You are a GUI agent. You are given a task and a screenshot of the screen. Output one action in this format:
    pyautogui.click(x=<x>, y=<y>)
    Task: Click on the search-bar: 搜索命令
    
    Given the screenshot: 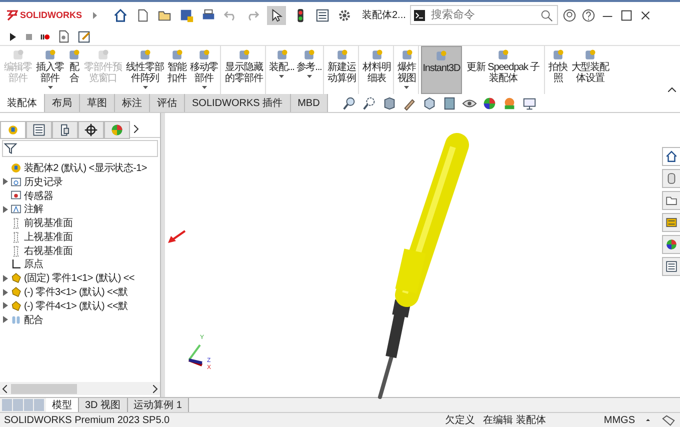 What is the action you would take?
    pyautogui.click(x=484, y=15)
    